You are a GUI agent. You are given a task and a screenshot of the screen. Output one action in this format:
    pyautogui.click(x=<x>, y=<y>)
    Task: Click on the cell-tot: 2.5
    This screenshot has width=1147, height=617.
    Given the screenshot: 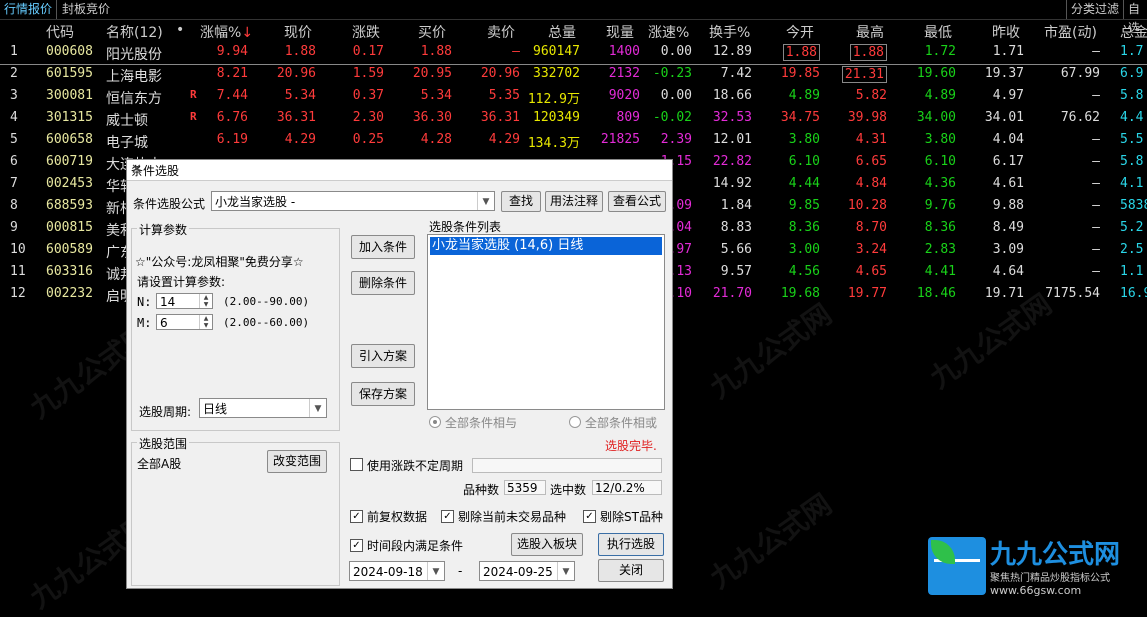 What is the action you would take?
    pyautogui.click(x=1132, y=249)
    